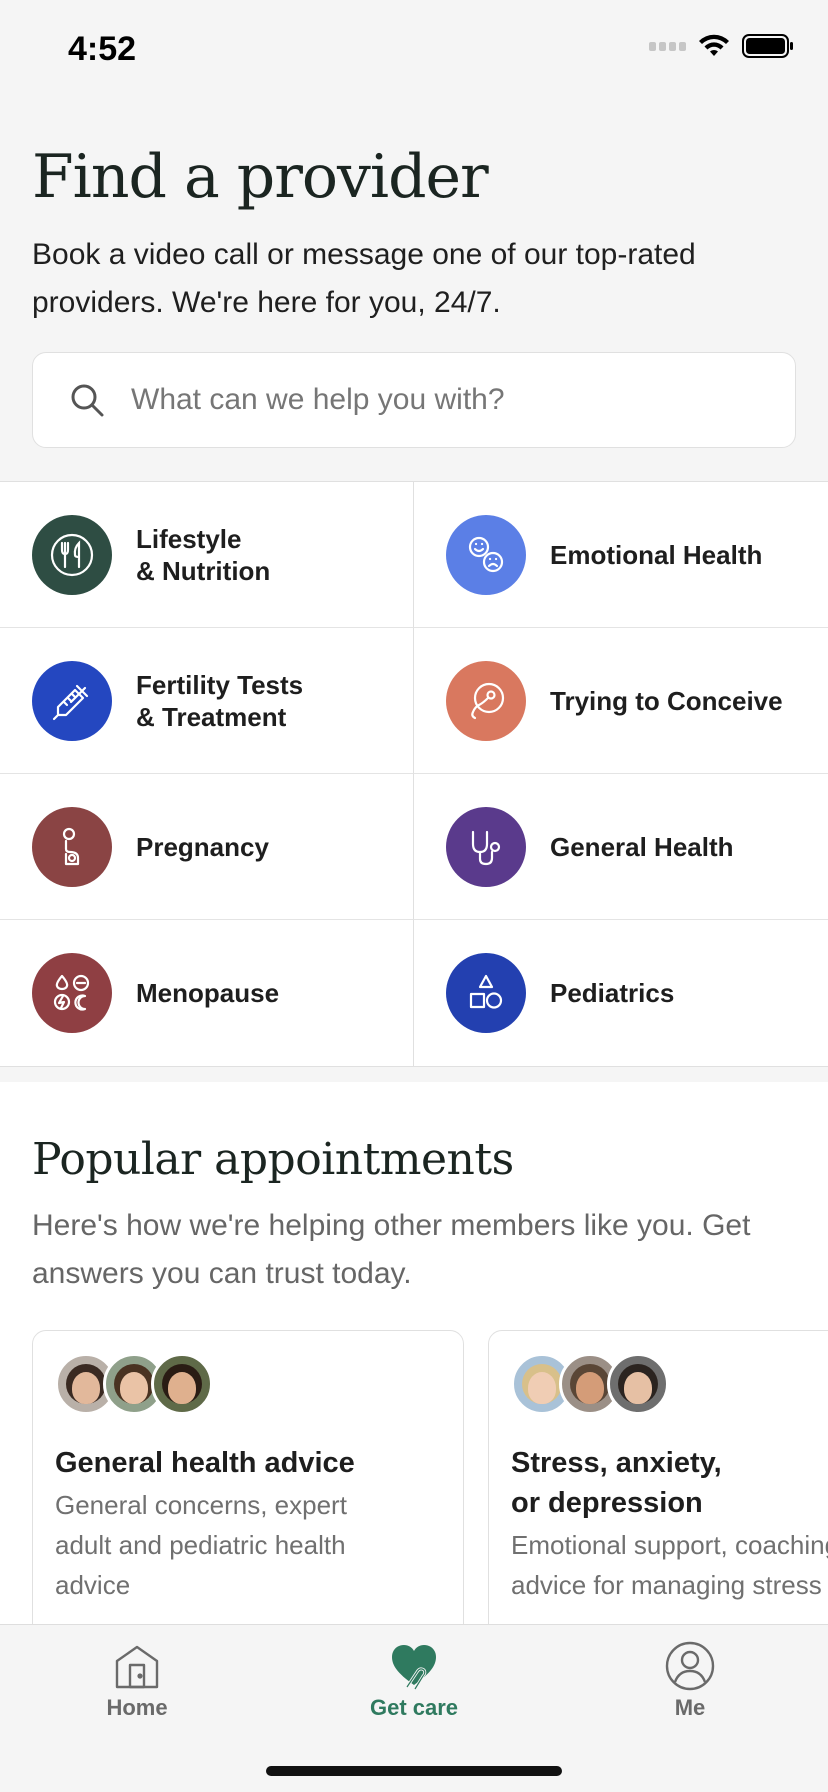 This screenshot has height=1792, width=828. What do you see at coordinates (486, 993) in the screenshot?
I see `shapes-icon` at bounding box center [486, 993].